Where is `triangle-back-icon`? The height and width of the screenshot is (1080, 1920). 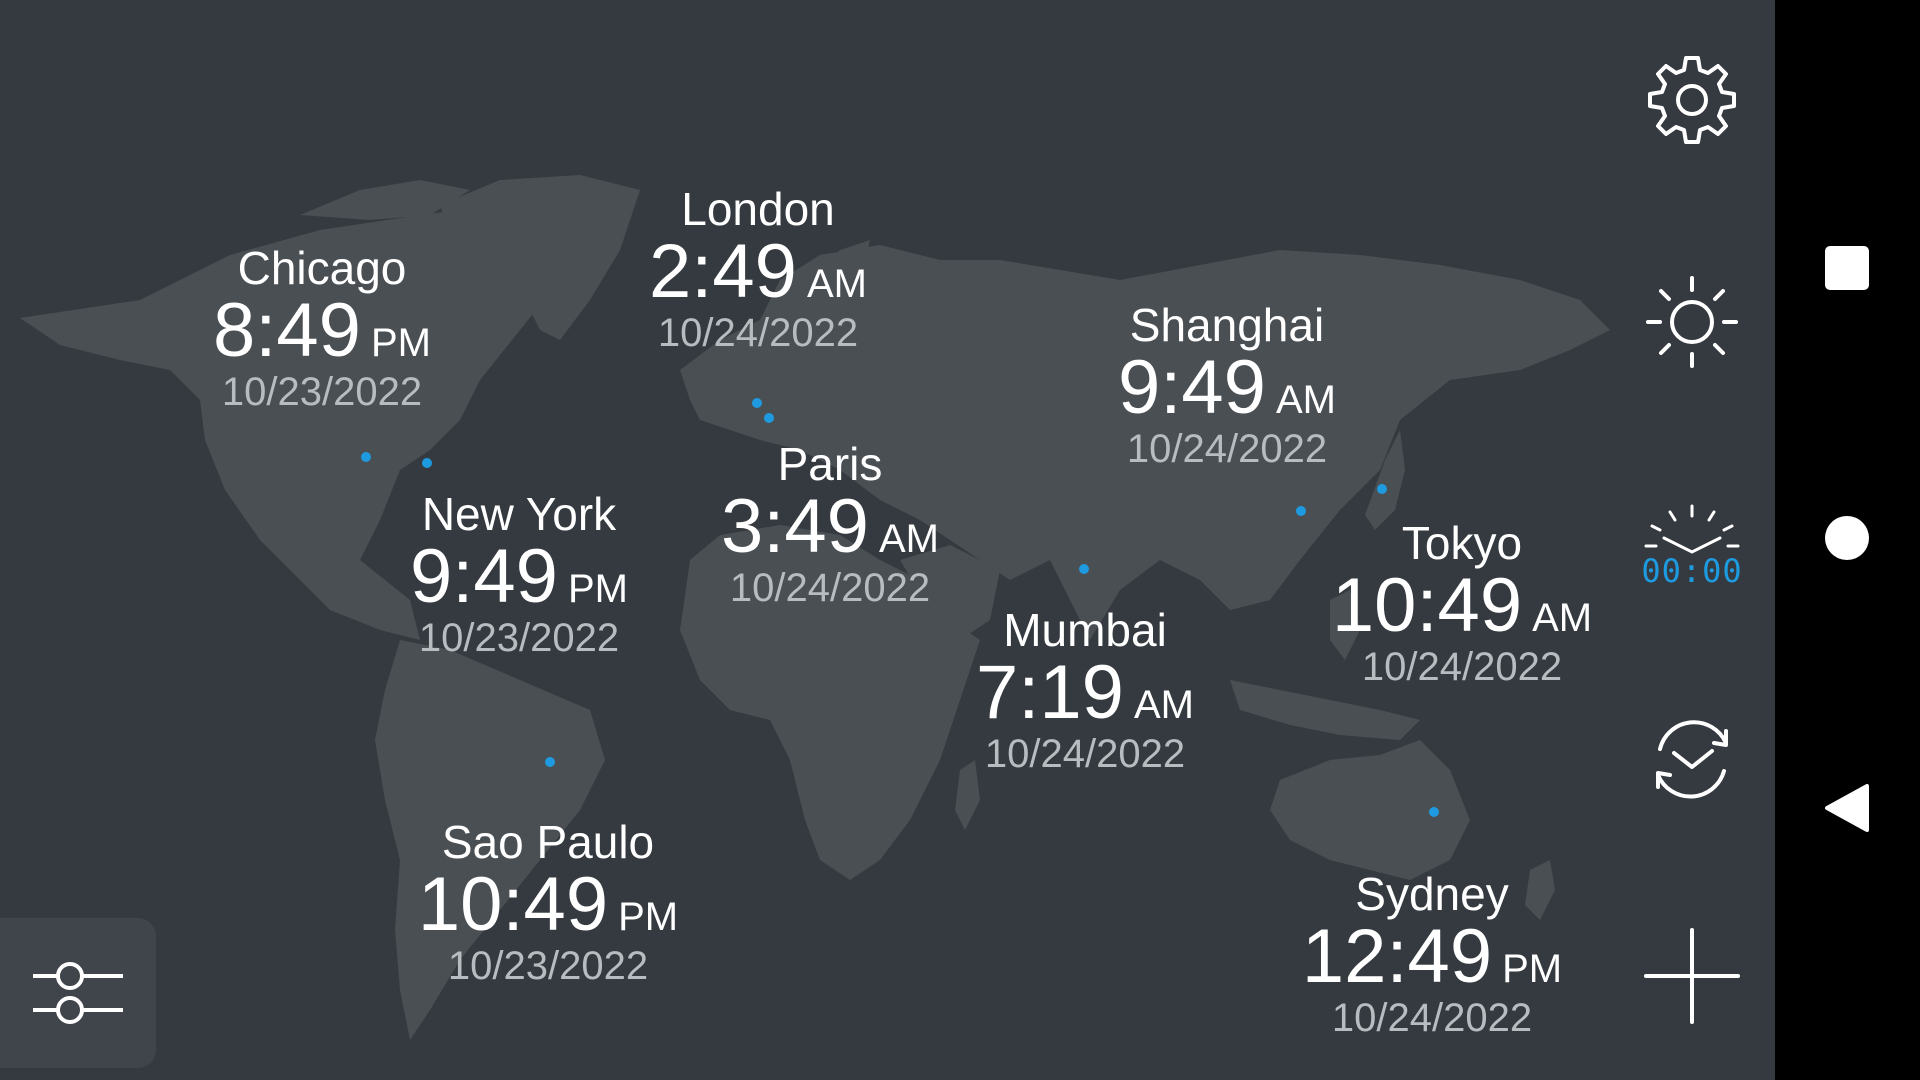
triangle-back-icon is located at coordinates (1847, 810).